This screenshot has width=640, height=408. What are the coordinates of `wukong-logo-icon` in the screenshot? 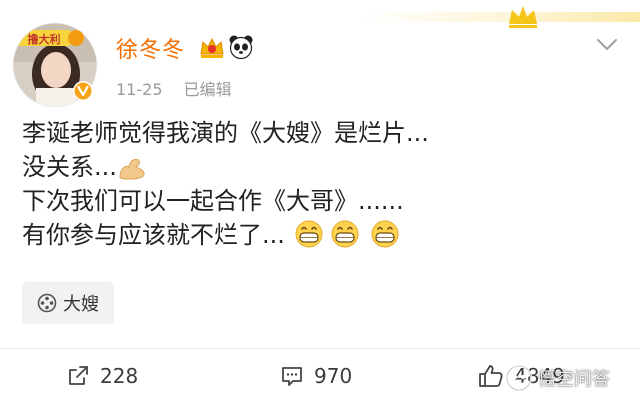 It's located at (519, 378).